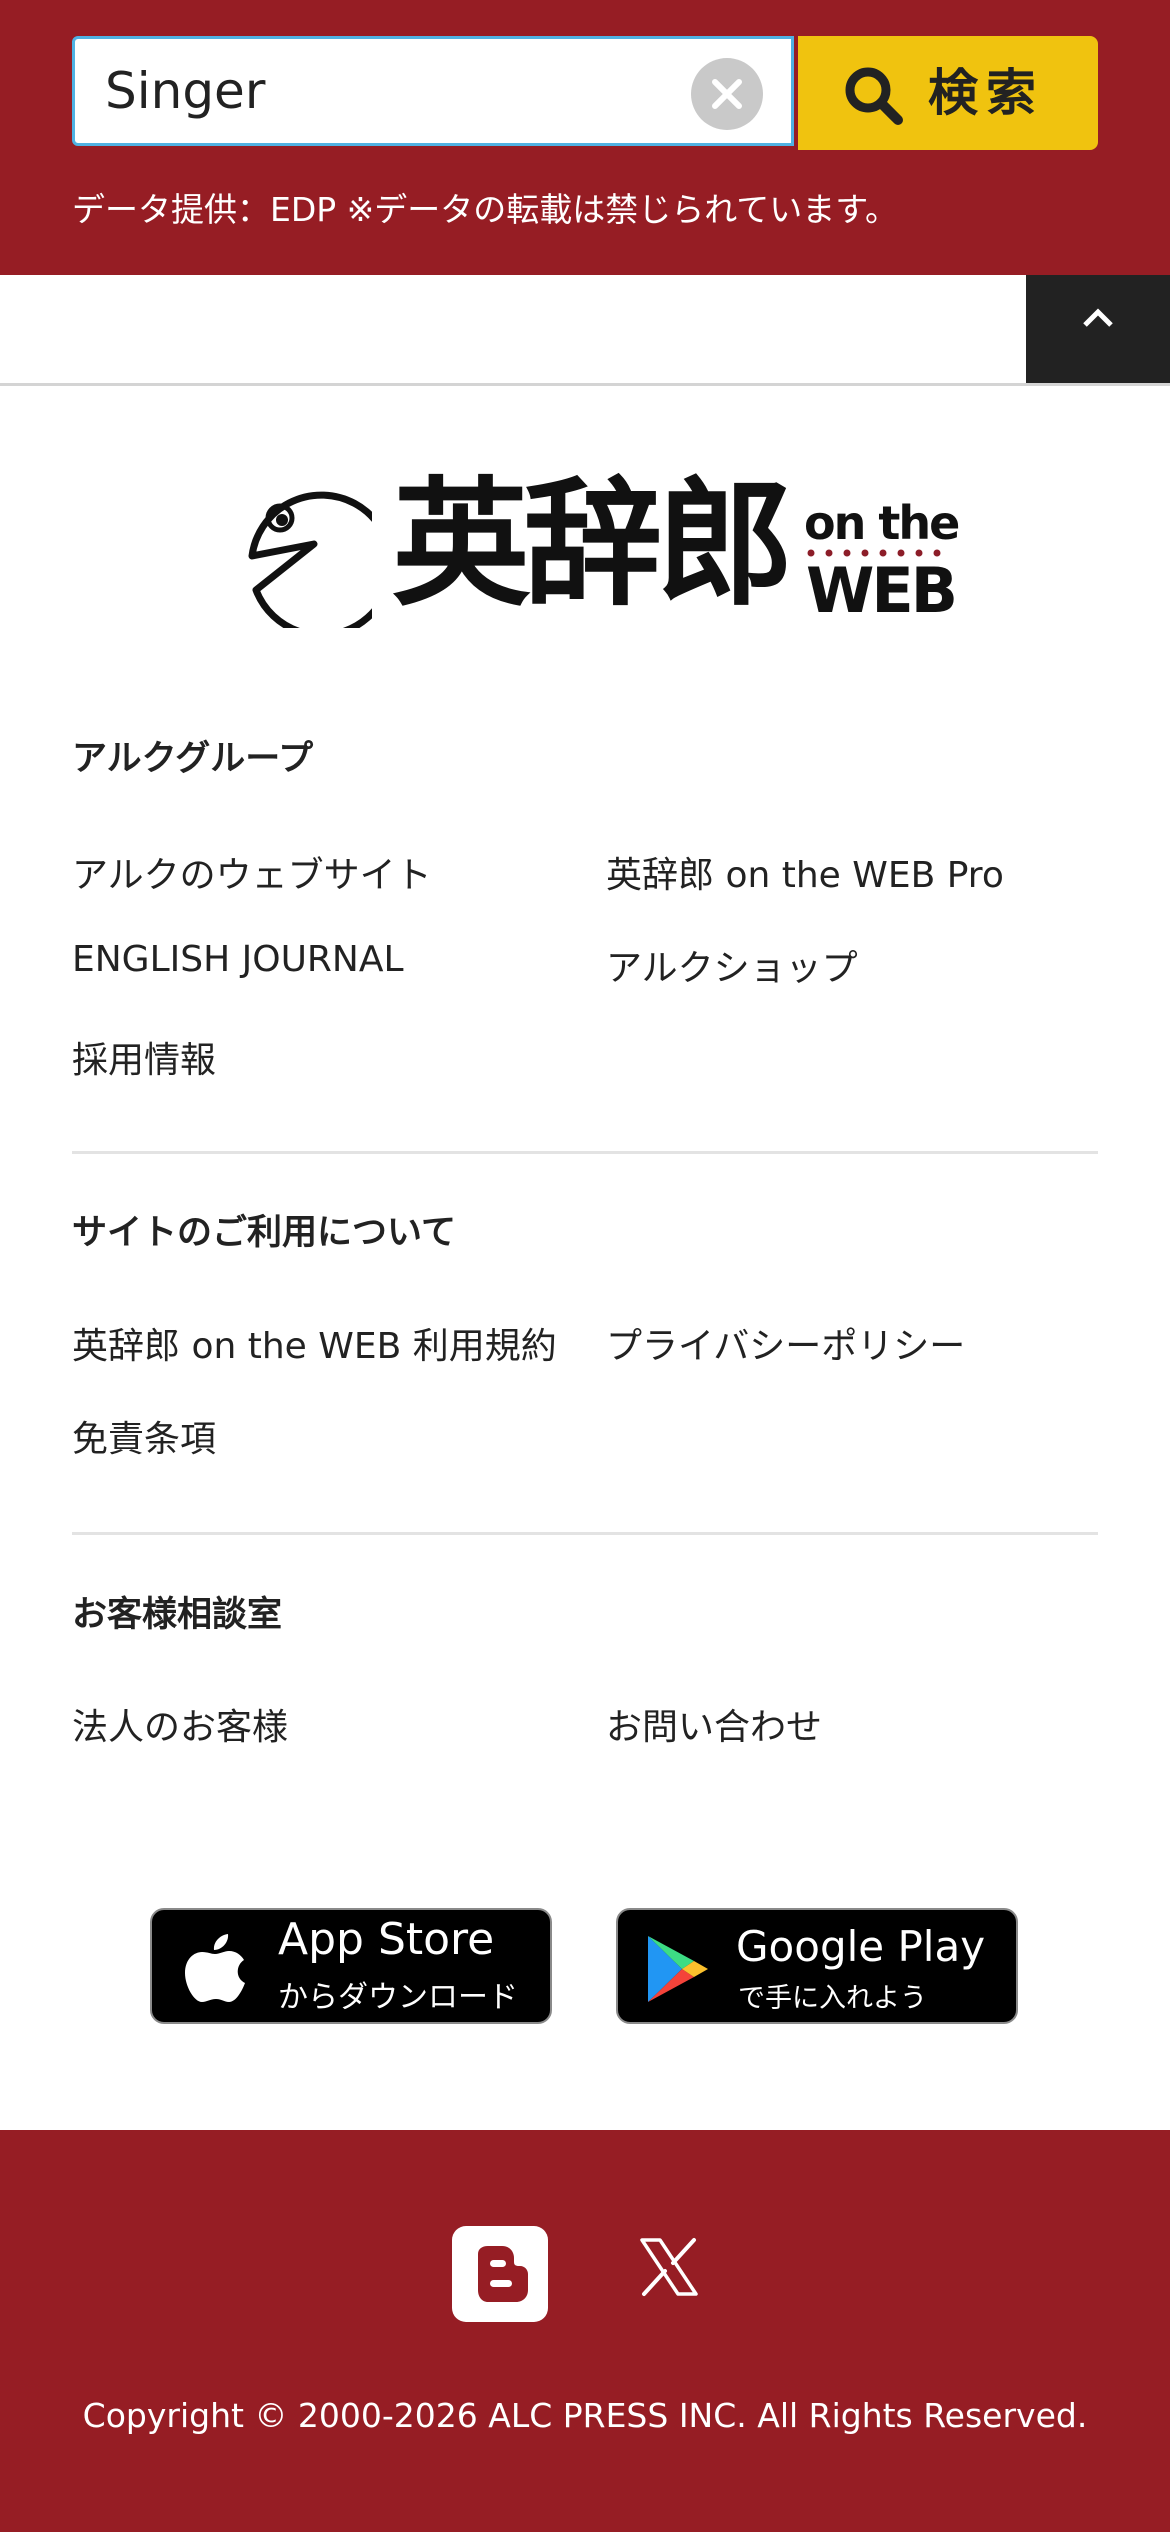  I want to click on google-play-badge: Google Play で手に入れよう, so click(817, 1966).